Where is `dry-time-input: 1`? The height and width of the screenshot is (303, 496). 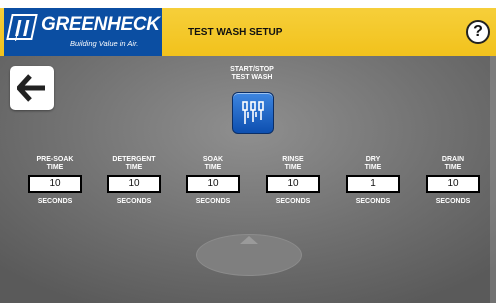 dry-time-input: 1 is located at coordinates (373, 184).